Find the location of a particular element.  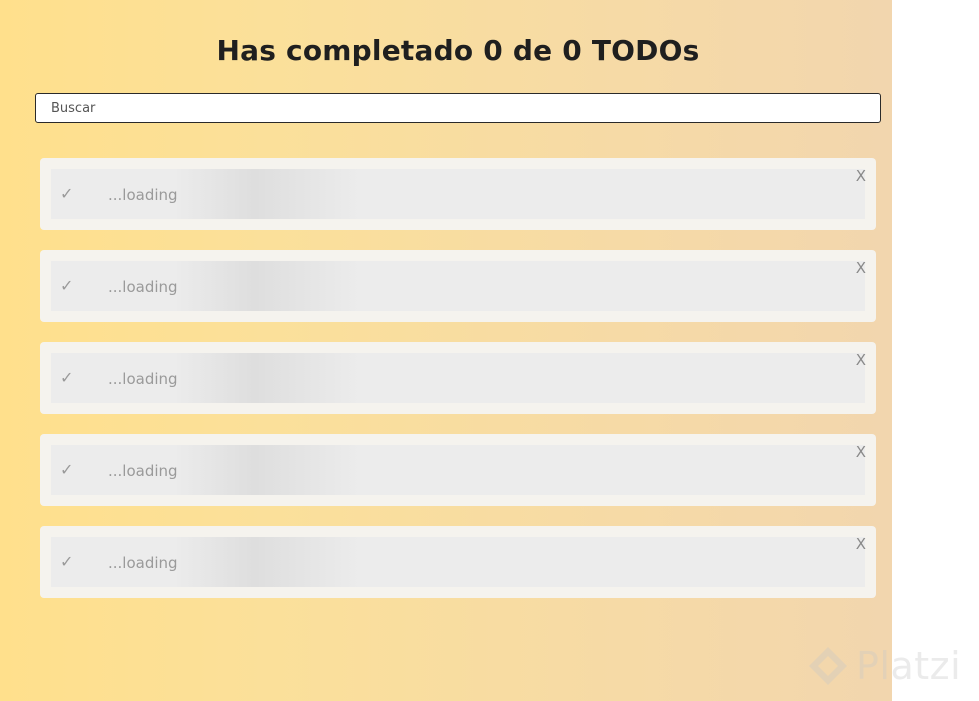

page-title: Has completado 0 de 0 TODOs is located at coordinates (458, 50).